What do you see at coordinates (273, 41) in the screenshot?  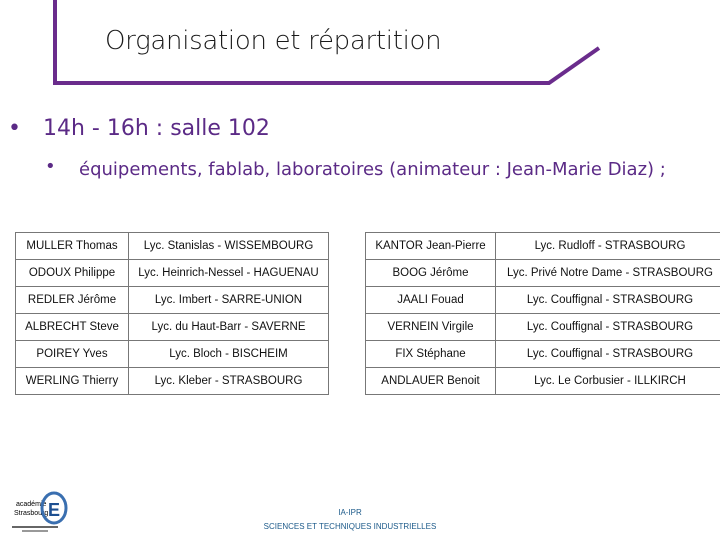 I see `page-title: Organisation et répartition` at bounding box center [273, 41].